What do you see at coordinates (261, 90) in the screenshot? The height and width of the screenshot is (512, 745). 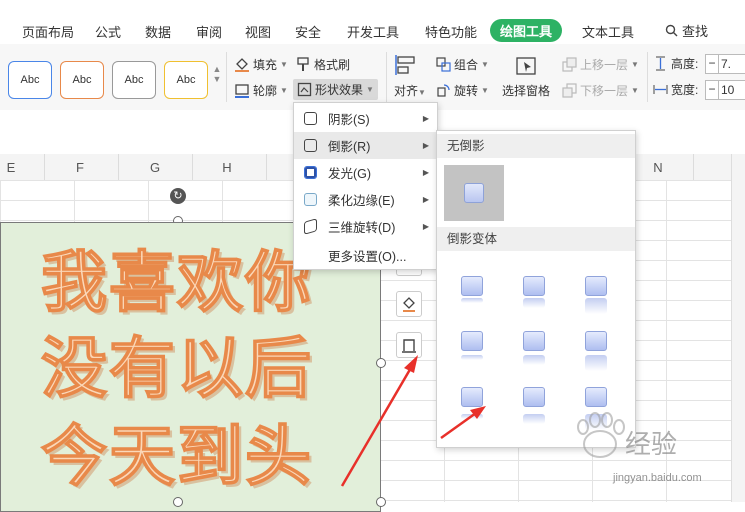 I see `outline-button: 轮廓 ▼` at bounding box center [261, 90].